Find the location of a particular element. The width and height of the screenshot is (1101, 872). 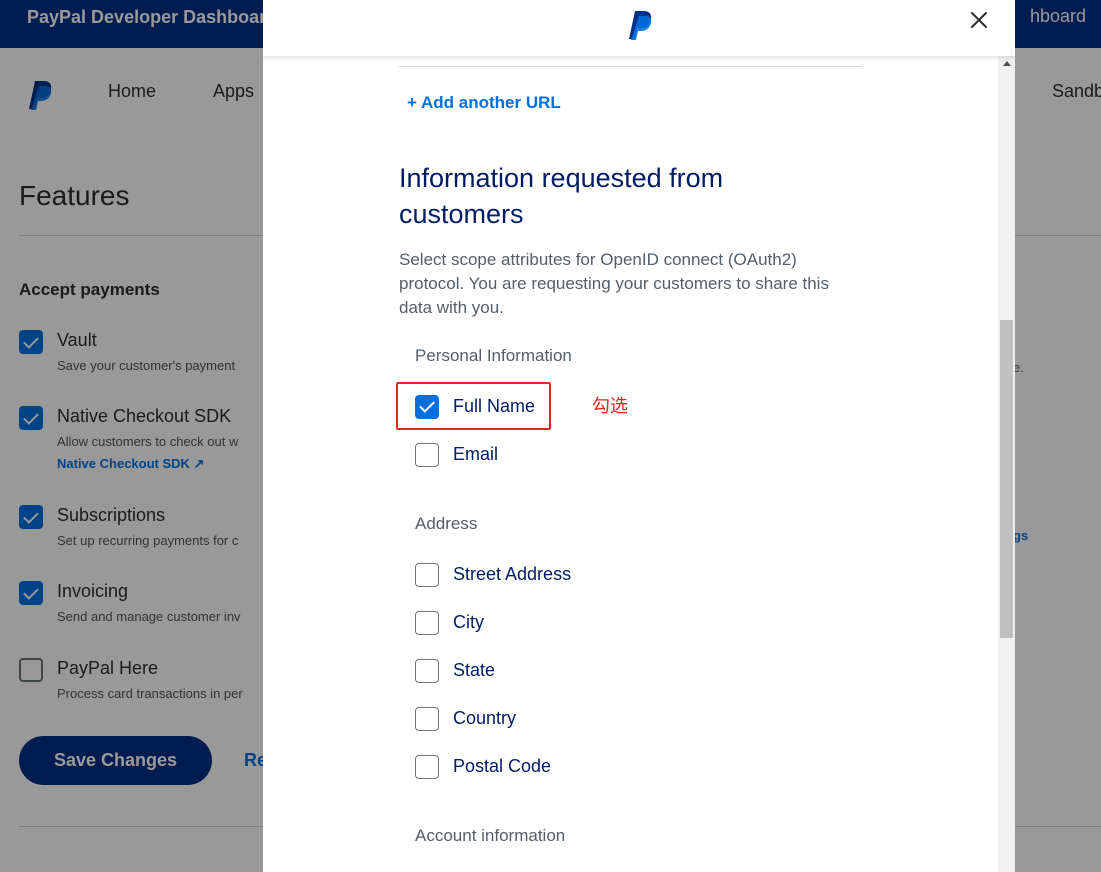

street-address-checkbox is located at coordinates (427, 575).